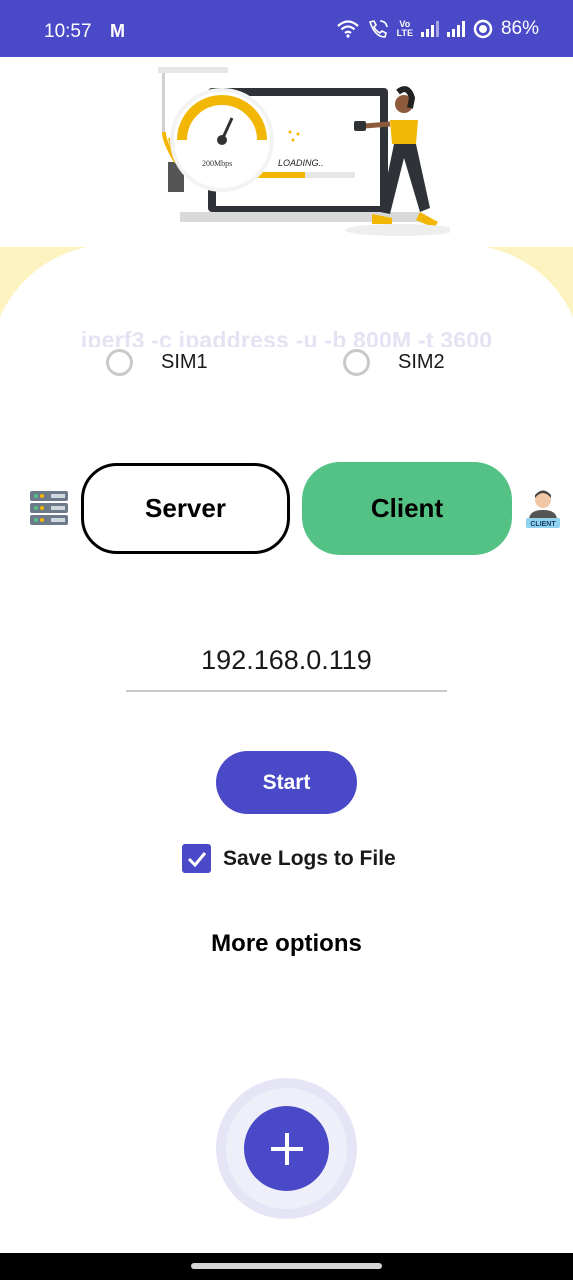 The width and height of the screenshot is (573, 1280). What do you see at coordinates (286, 944) in the screenshot?
I see `more-options-link: More options` at bounding box center [286, 944].